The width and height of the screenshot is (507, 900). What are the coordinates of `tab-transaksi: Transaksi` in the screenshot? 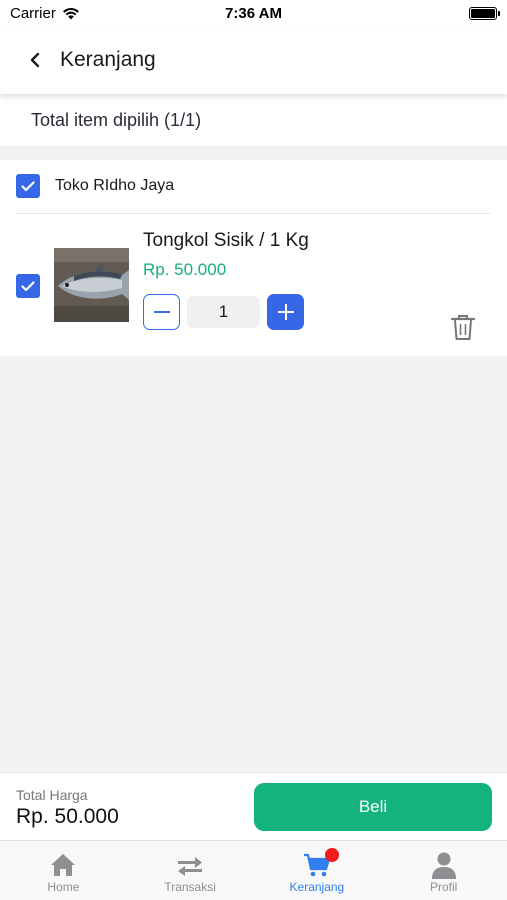 It's located at (190, 870).